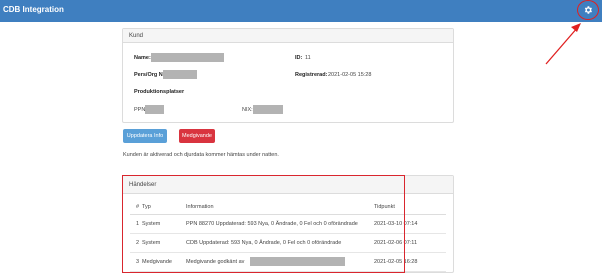  Describe the element at coordinates (150, 75) in the screenshot. I see `persorg-label: Pers/Org Nr:` at that location.